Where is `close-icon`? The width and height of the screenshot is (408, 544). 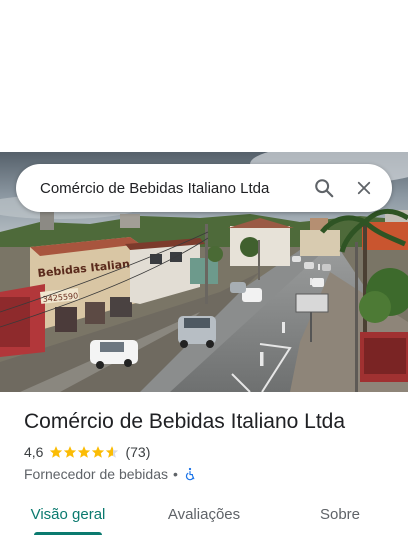
close-icon is located at coordinates (364, 188).